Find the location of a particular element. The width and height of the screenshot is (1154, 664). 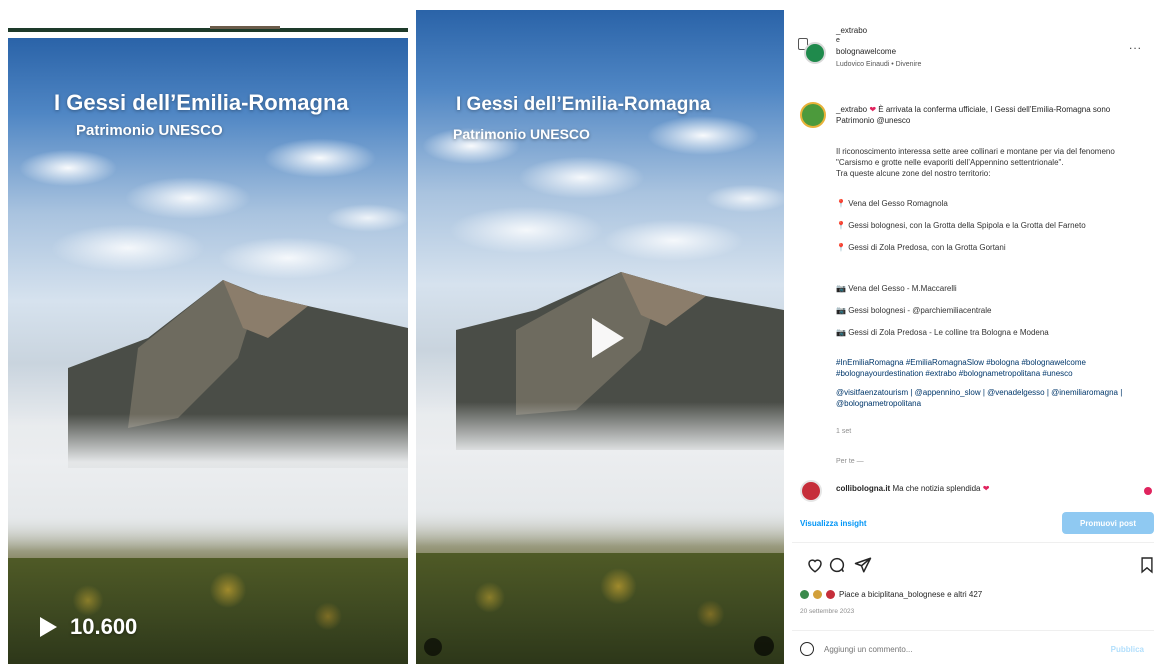

heart-icon is located at coordinates (815, 565).